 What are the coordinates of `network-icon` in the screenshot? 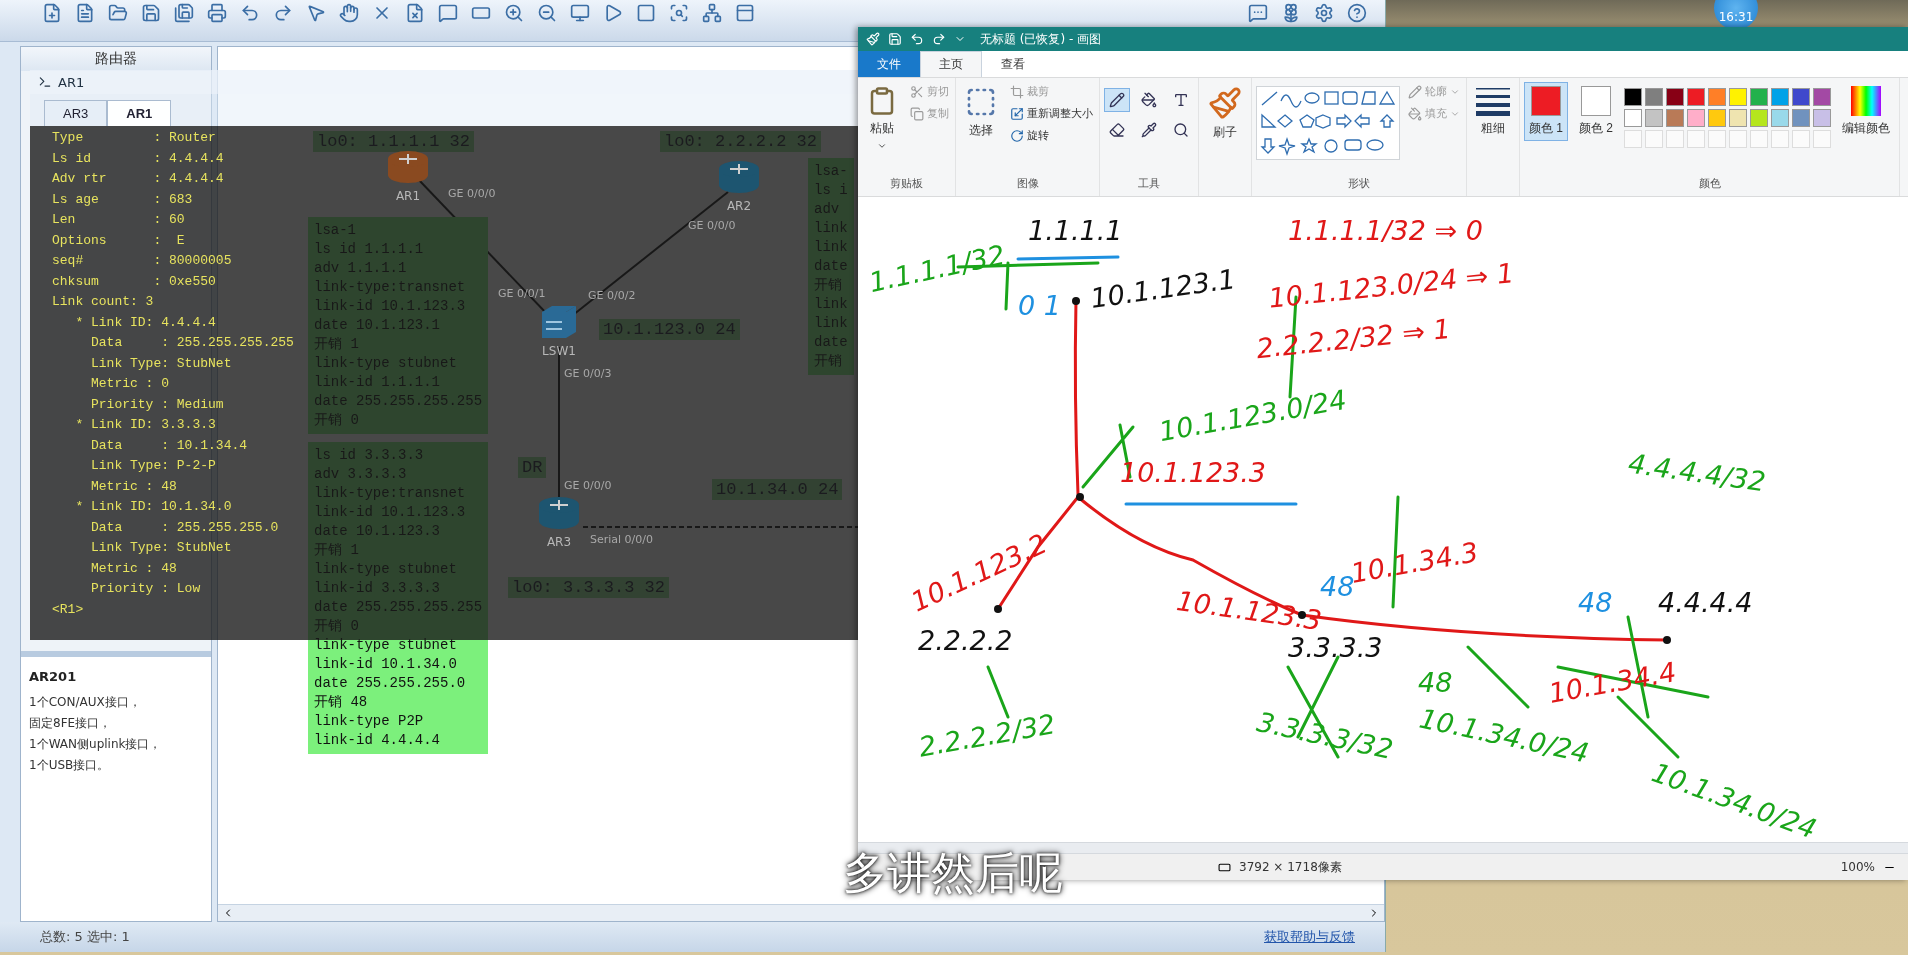 It's located at (712, 13).